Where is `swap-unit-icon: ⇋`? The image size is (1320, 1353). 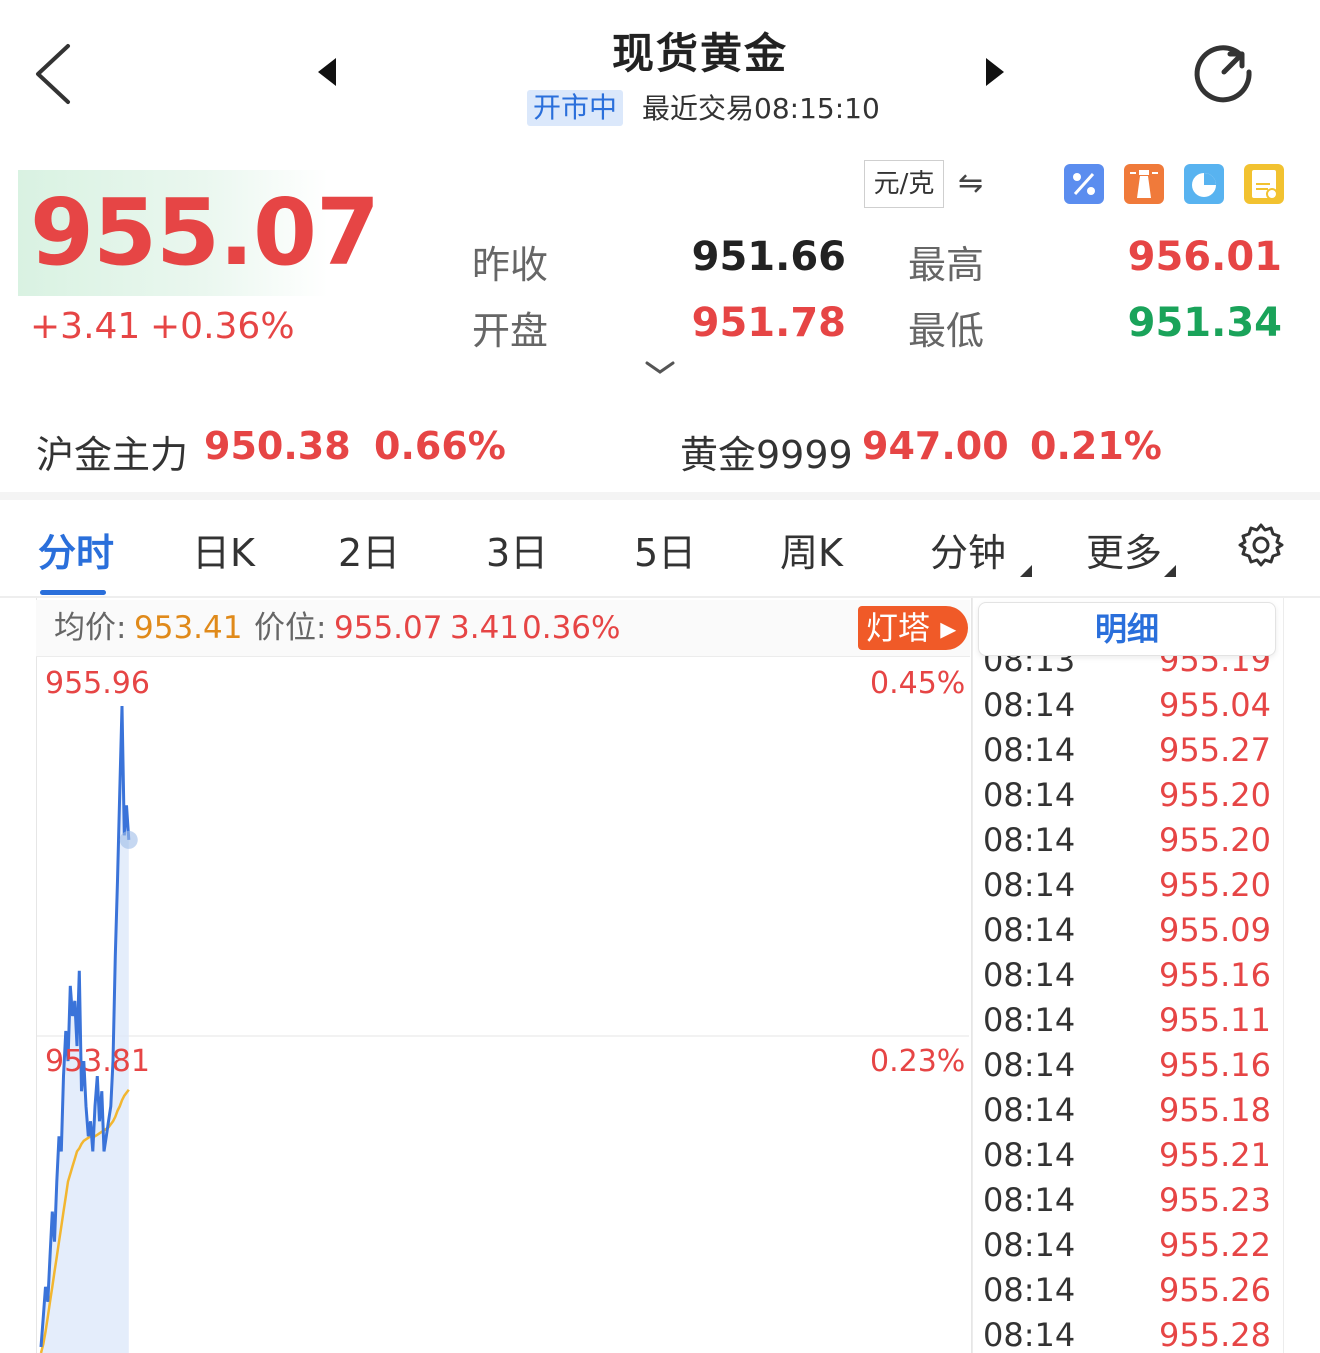
swap-unit-icon: ⇋ is located at coordinates (970, 183).